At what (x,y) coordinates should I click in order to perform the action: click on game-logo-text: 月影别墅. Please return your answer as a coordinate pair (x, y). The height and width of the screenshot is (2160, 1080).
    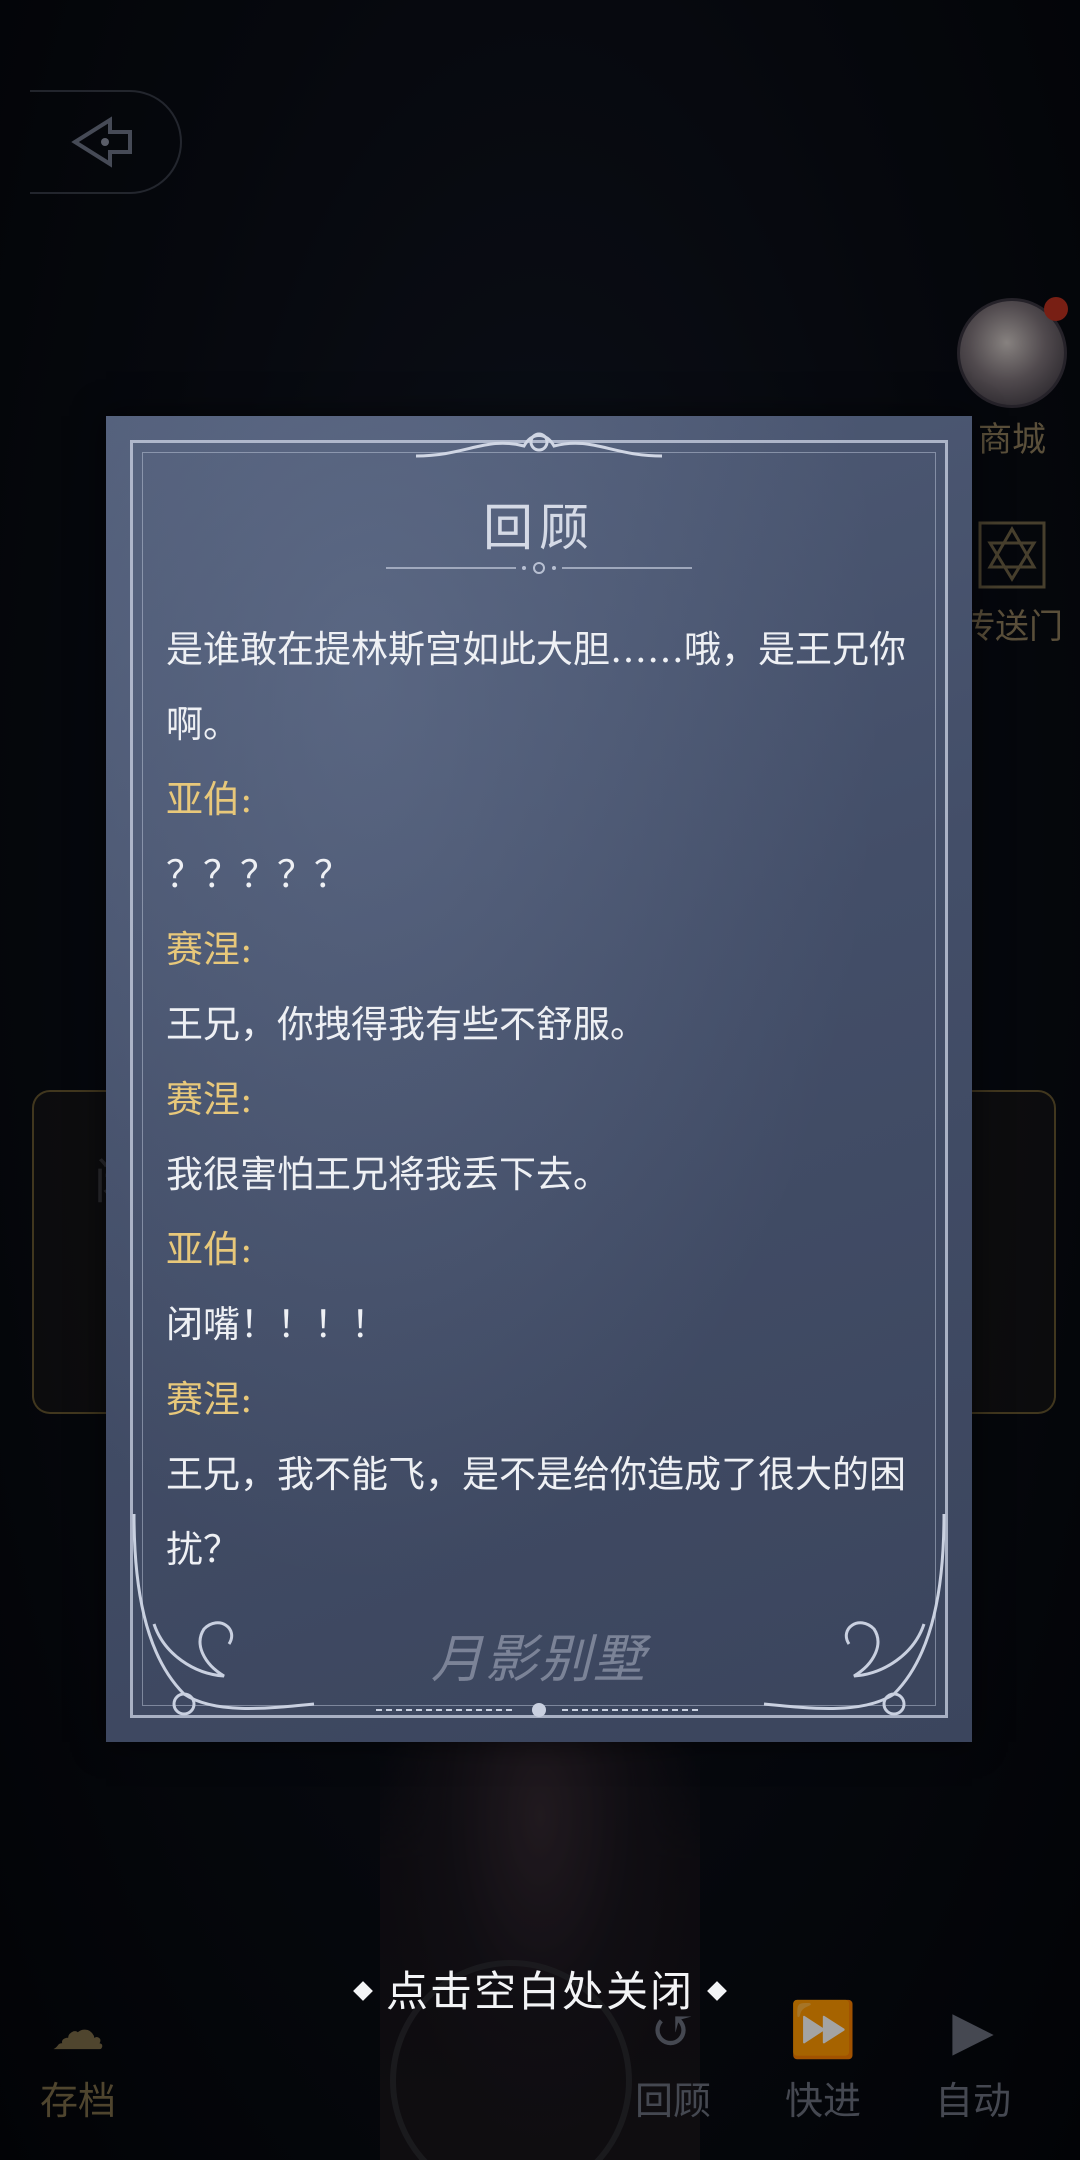
    Looking at the image, I should click on (538, 1660).